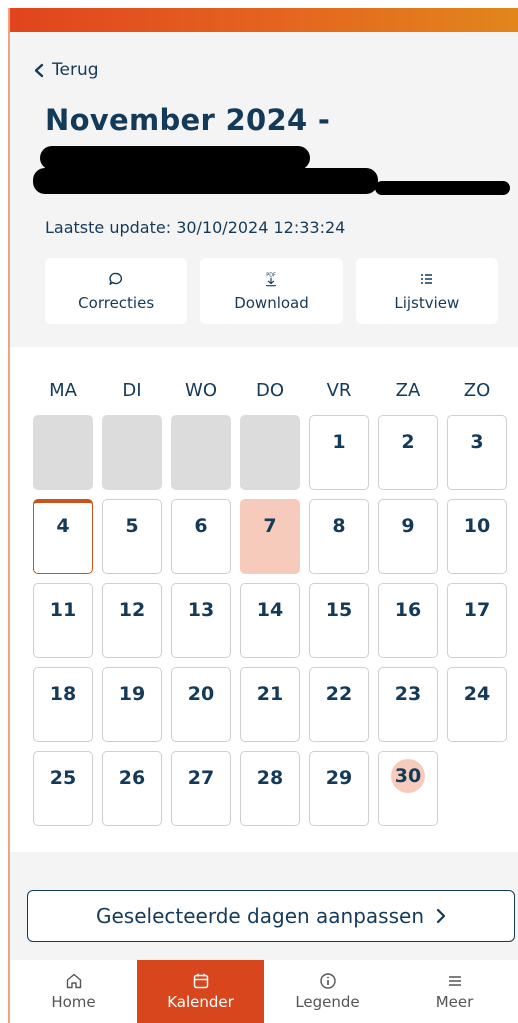 Image resolution: width=518 pixels, height=1023 pixels. What do you see at coordinates (272, 275) in the screenshot?
I see `svg-text: PDF` at bounding box center [272, 275].